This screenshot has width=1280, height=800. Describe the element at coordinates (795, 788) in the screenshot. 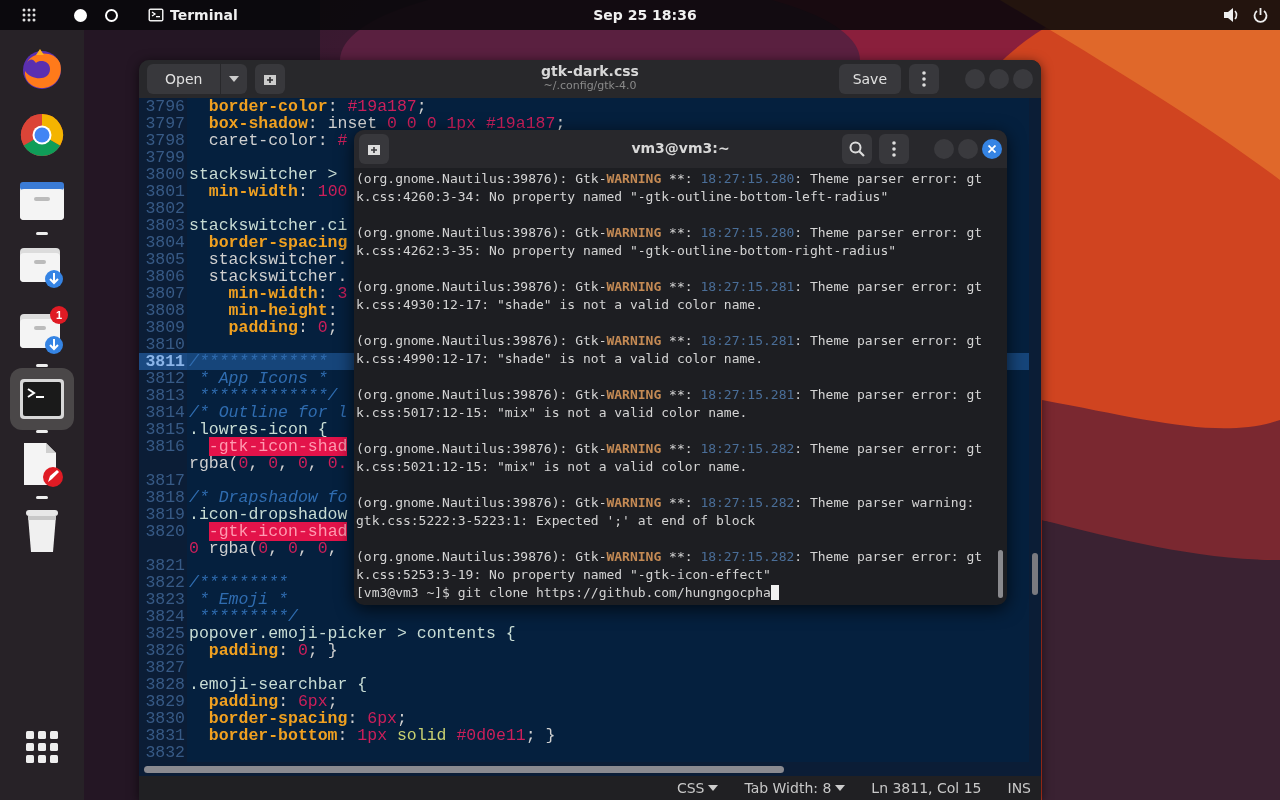

I see `tab-width-dropdown: Tab Width: 8` at that location.